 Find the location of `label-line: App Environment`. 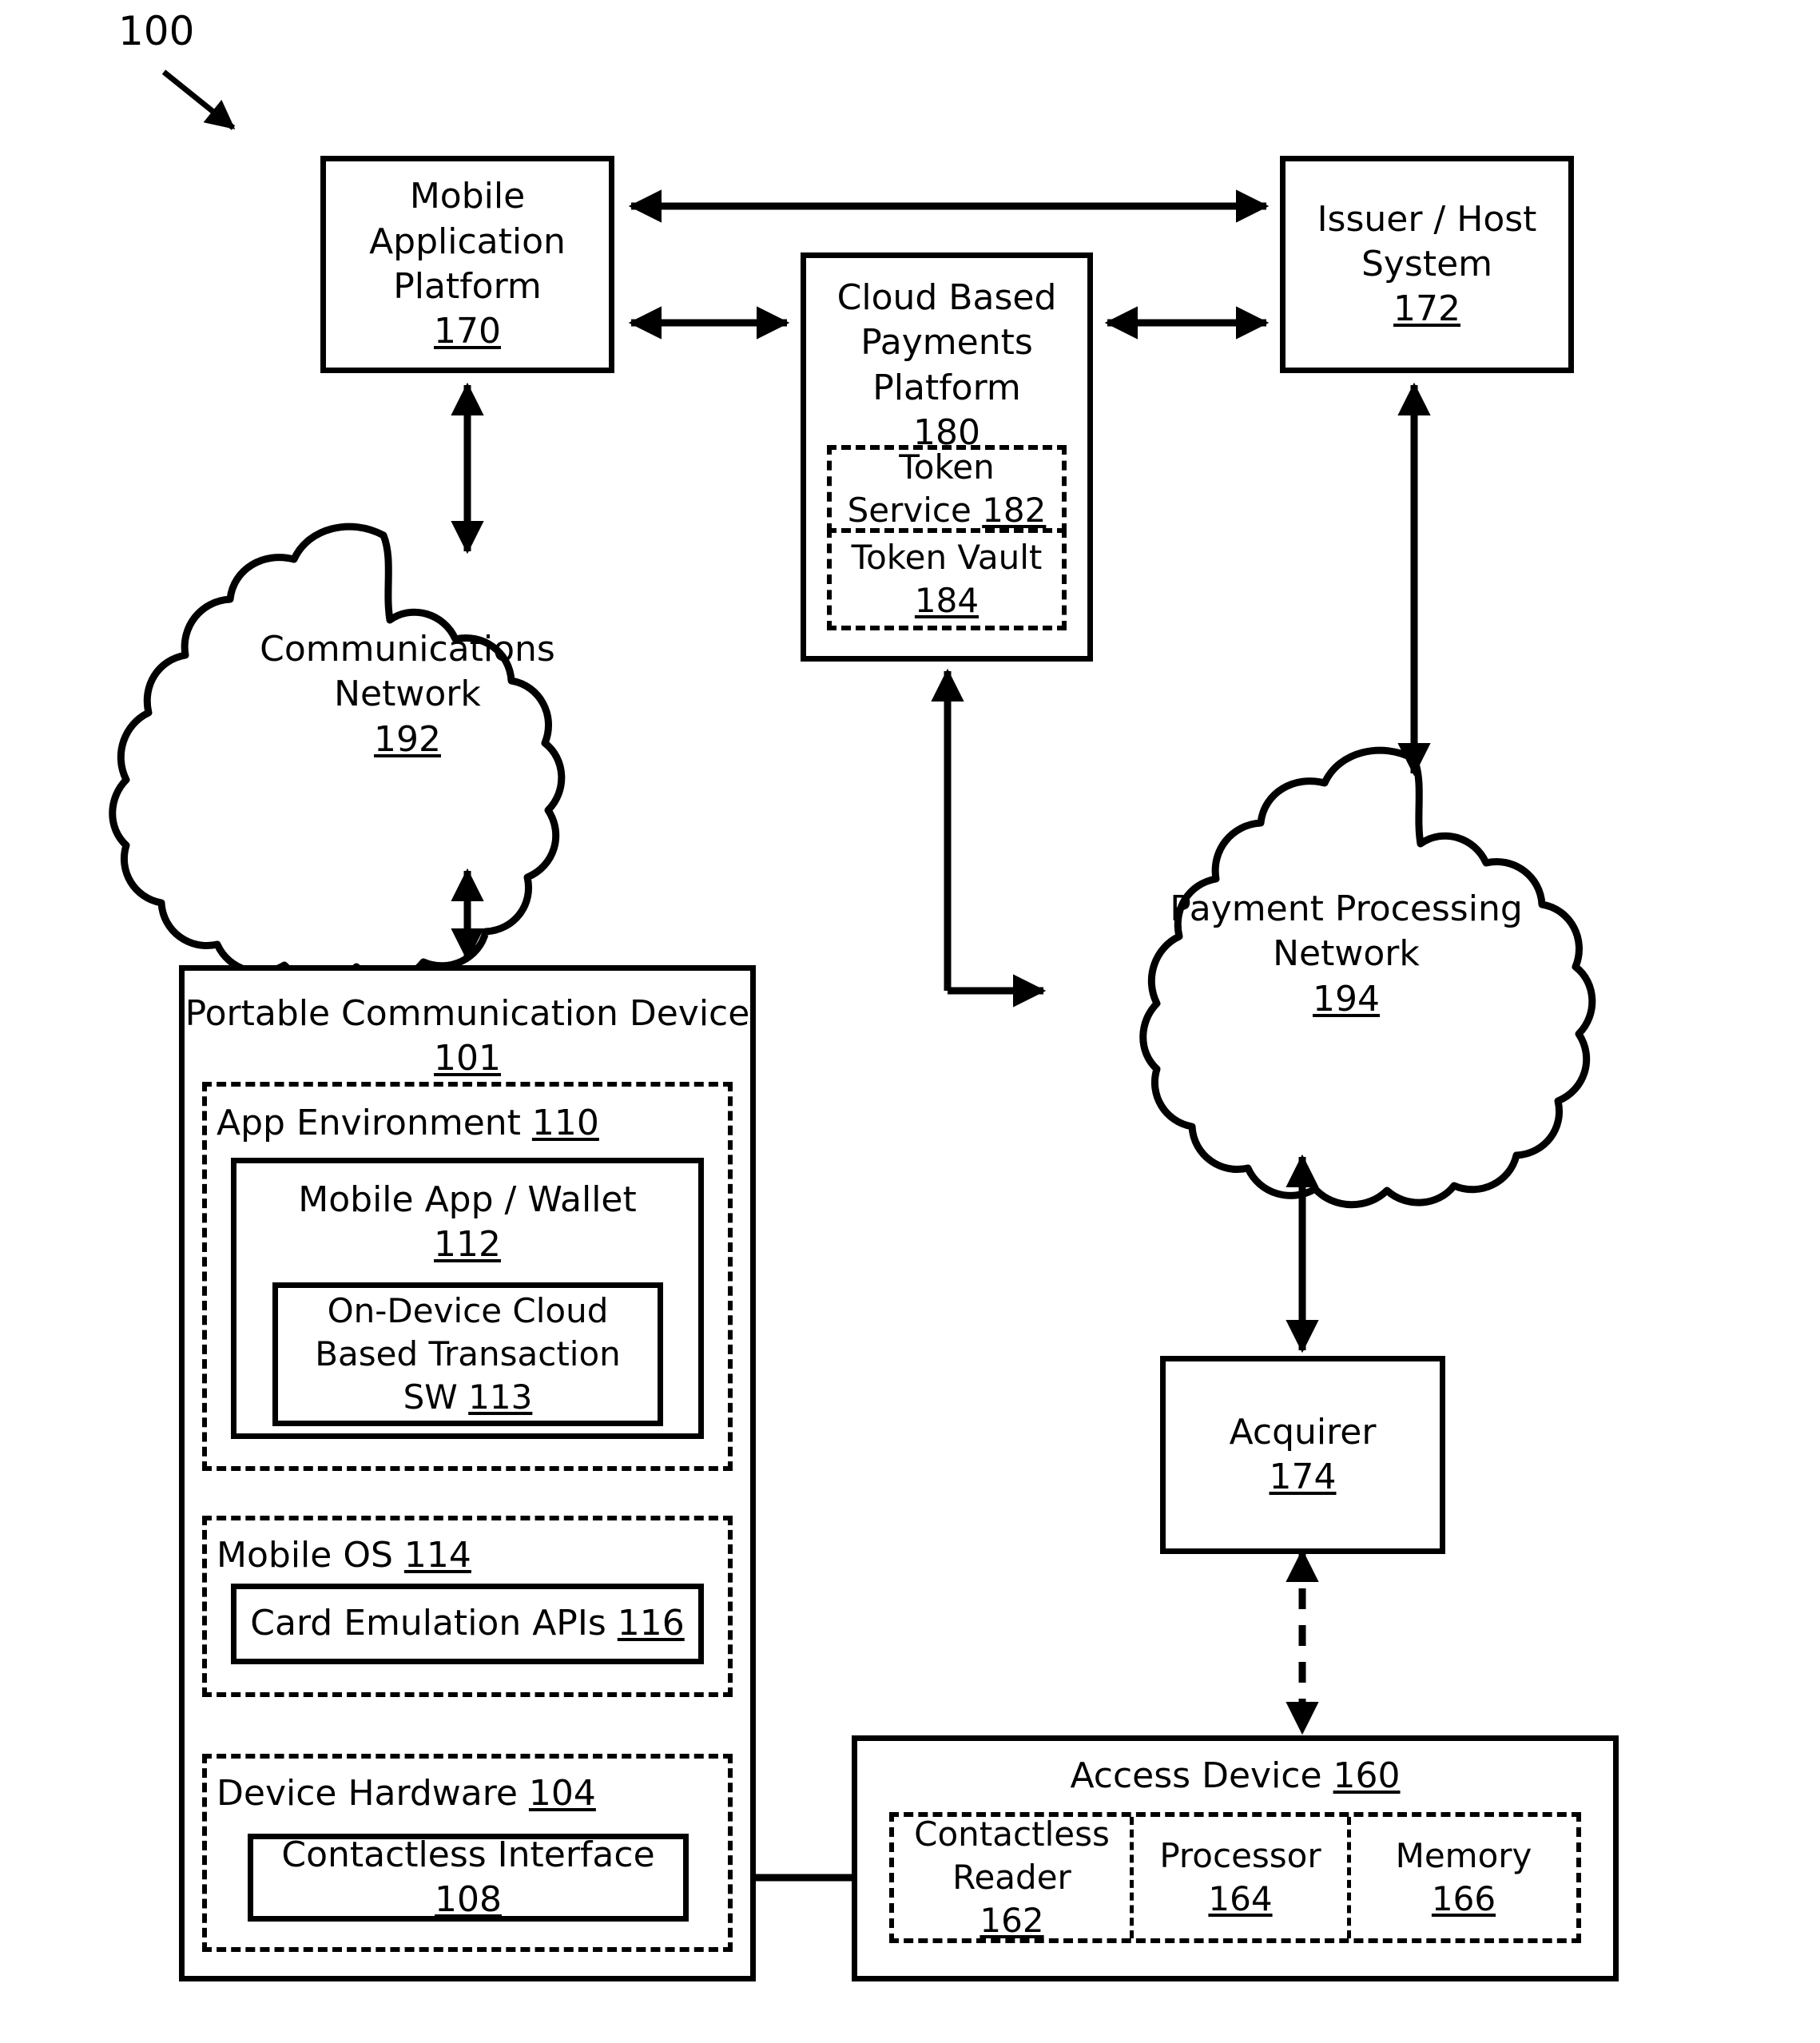

label-line: App Environment is located at coordinates (374, 1123).